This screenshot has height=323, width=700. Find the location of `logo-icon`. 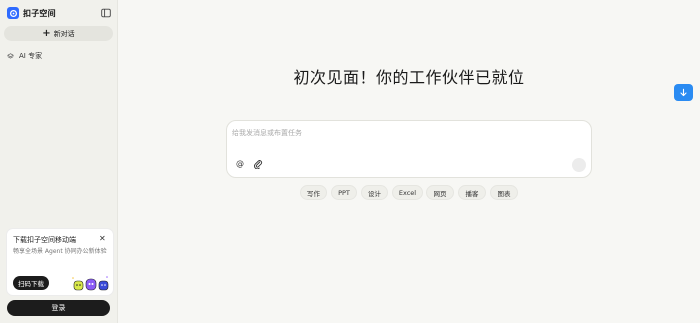

logo-icon is located at coordinates (13, 13).